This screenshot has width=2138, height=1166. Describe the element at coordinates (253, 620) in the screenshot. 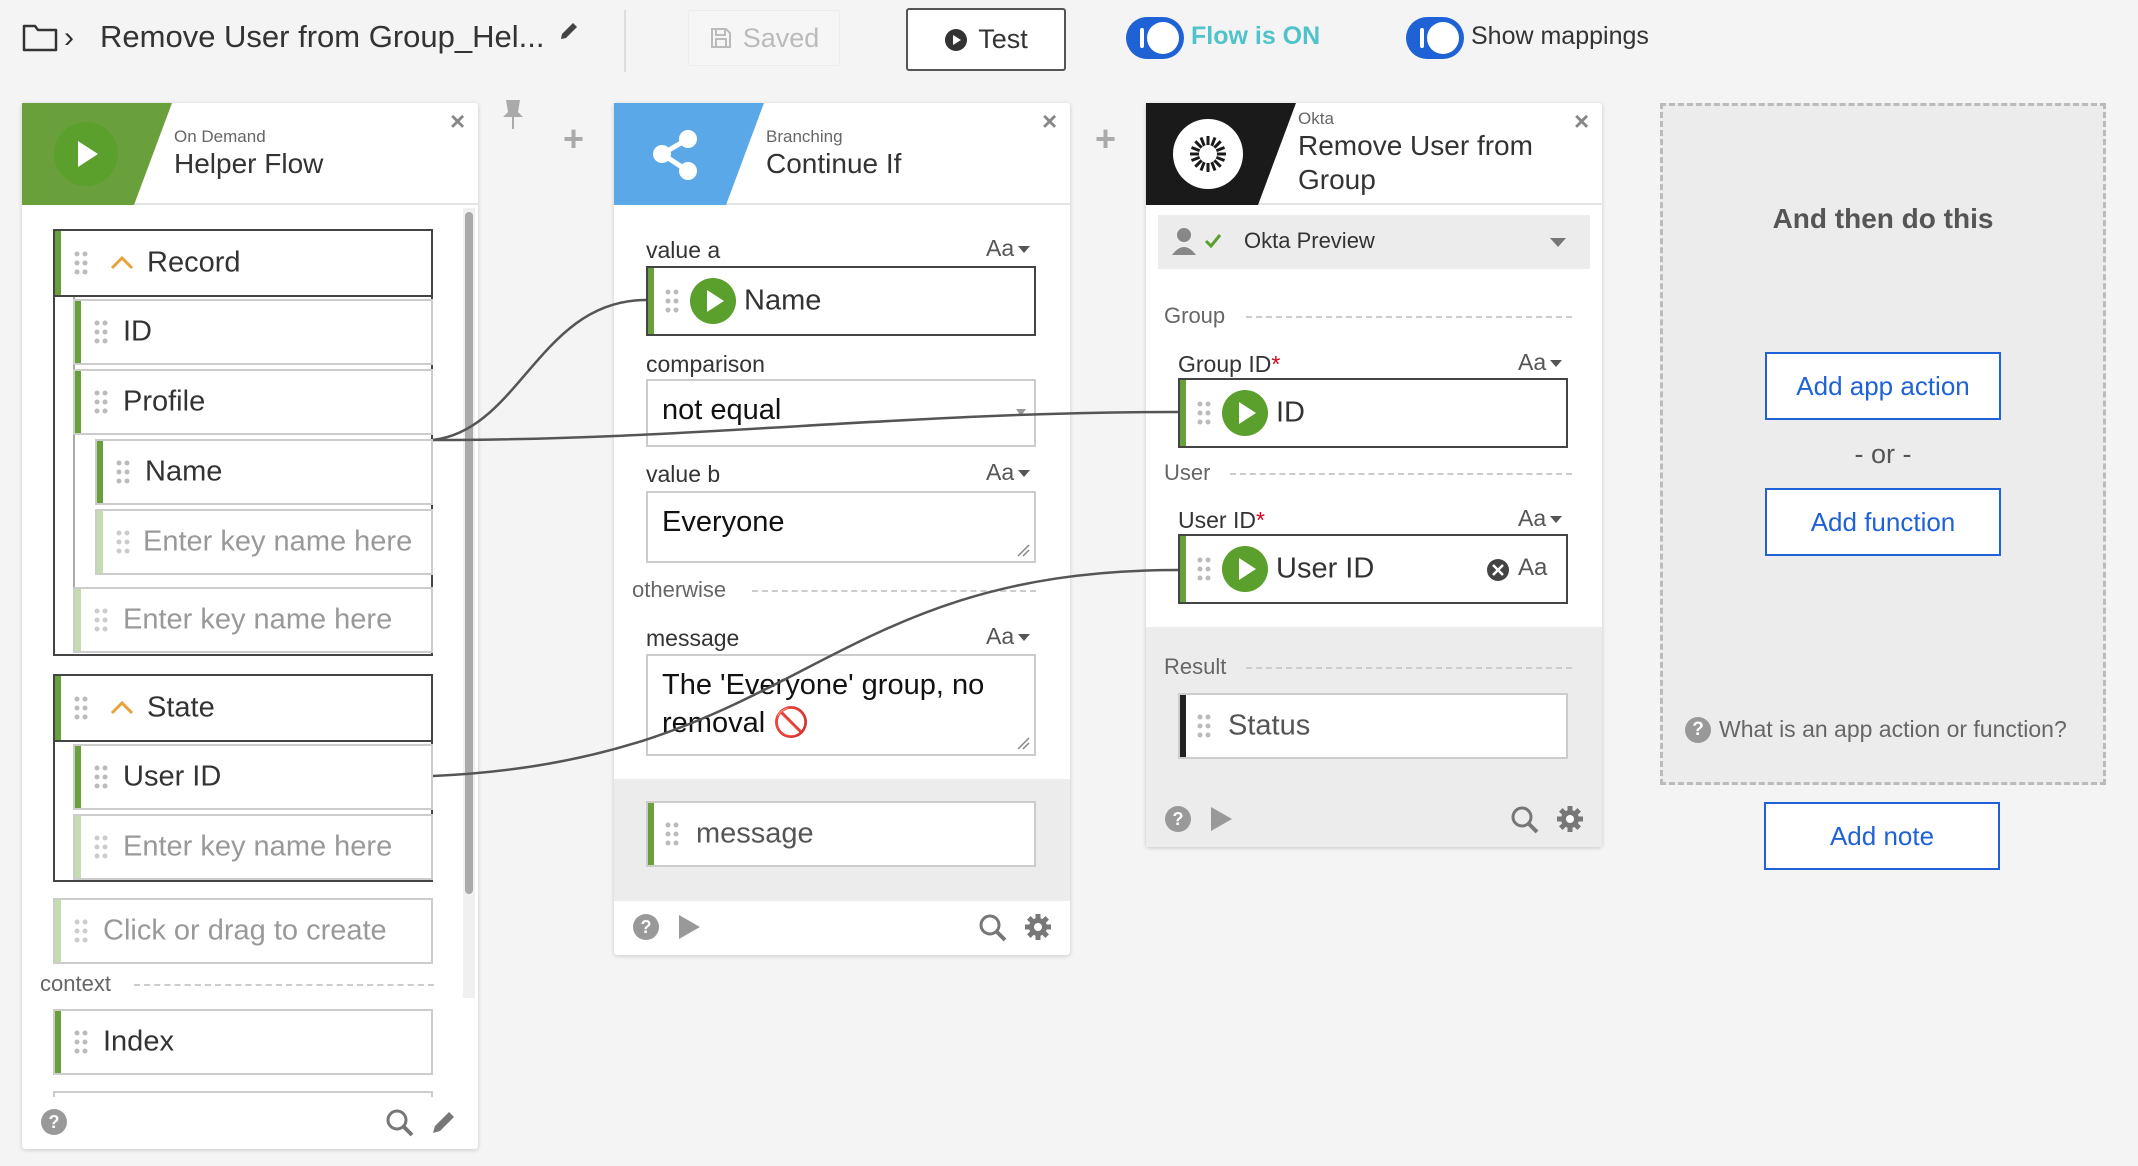

I see `new-key-field-record: Enter key name here` at that location.